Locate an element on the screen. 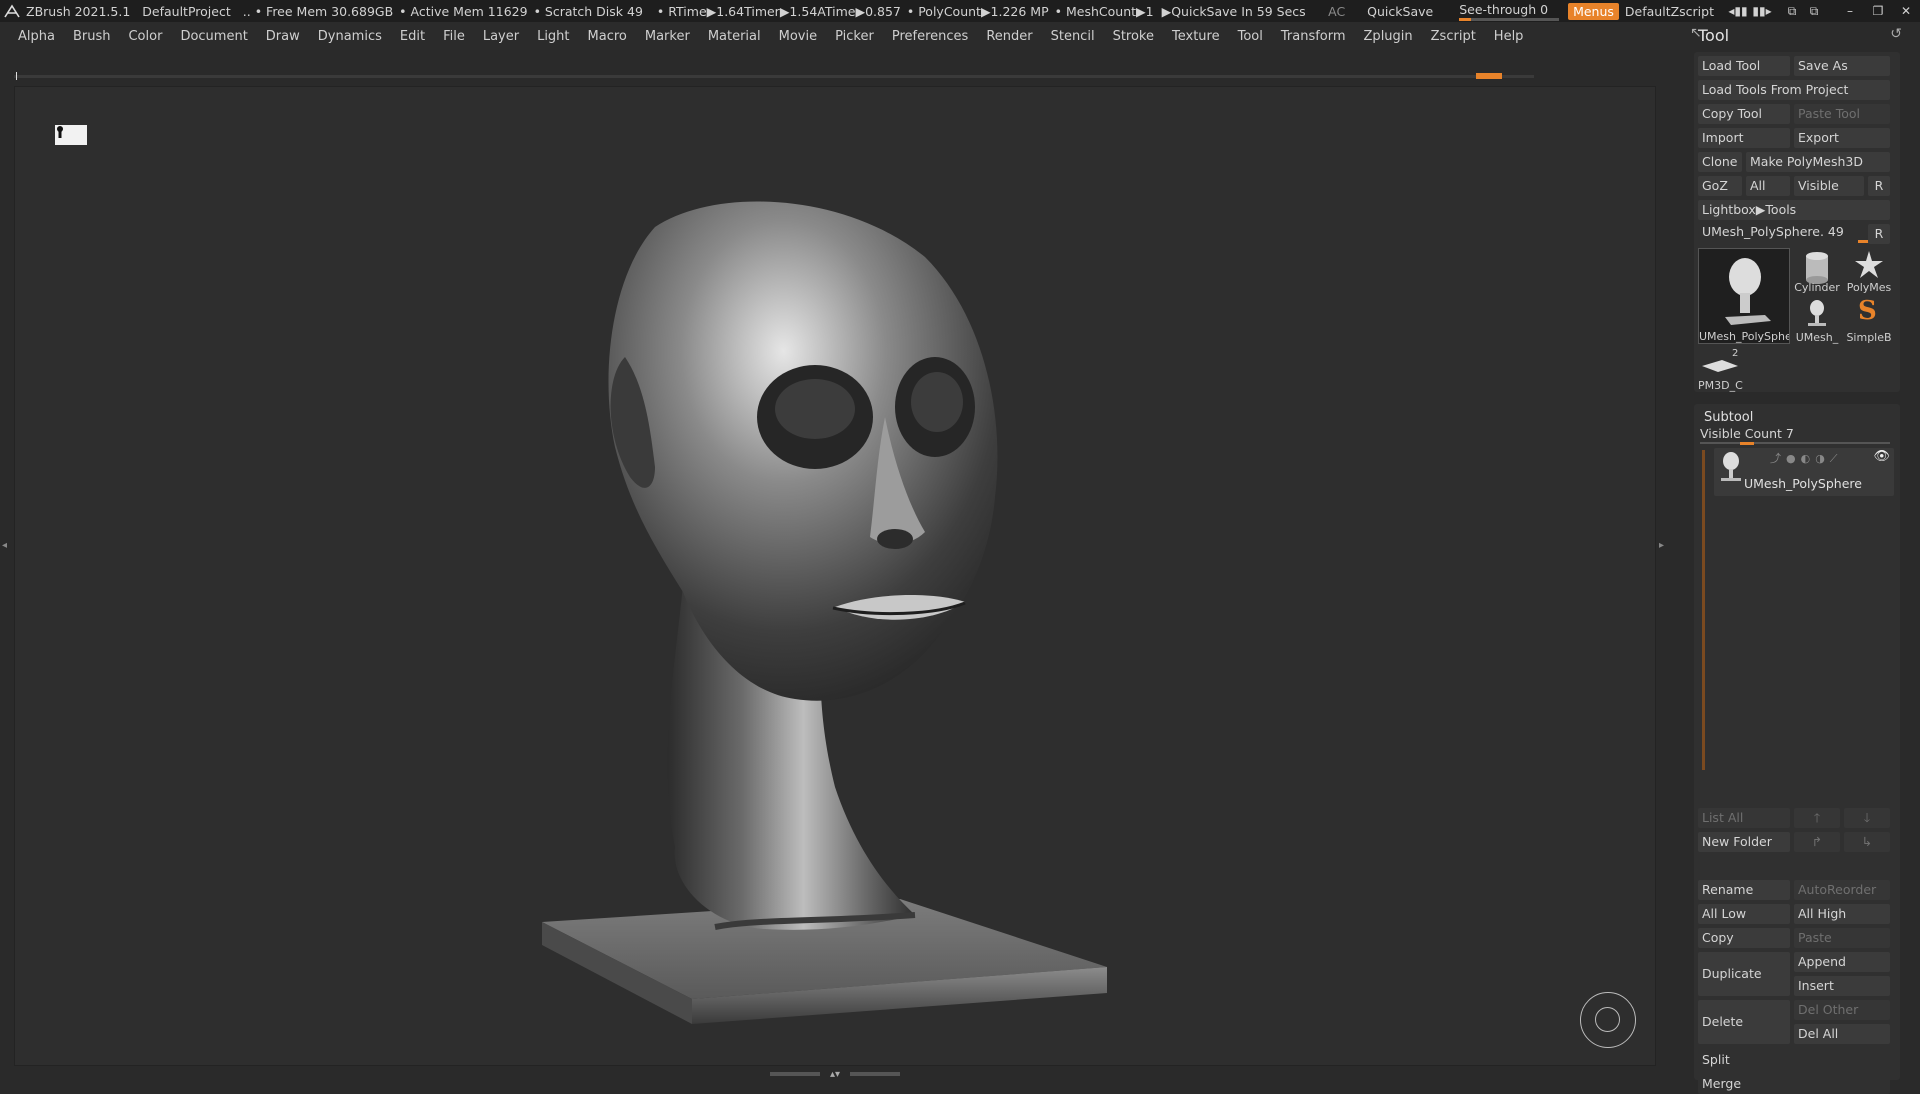  move-up-icon: 🡑 is located at coordinates (1817, 818).